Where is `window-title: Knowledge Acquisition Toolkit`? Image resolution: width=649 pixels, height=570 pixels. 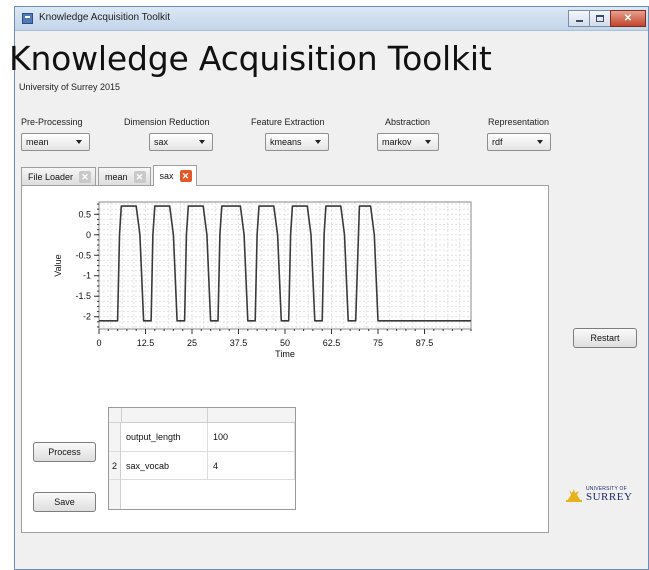
window-title: Knowledge Acquisition Toolkit is located at coordinates (105, 17).